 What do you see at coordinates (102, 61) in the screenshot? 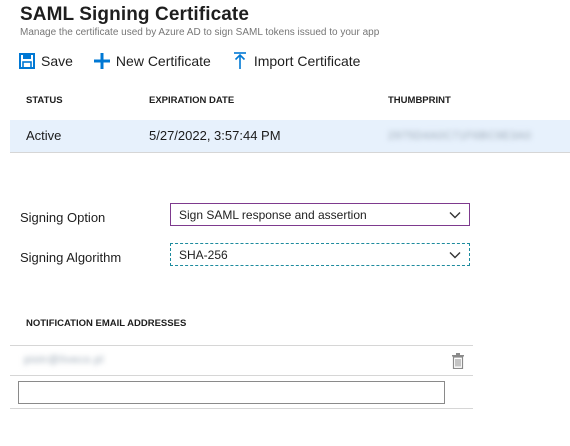
I see `plus-icon` at bounding box center [102, 61].